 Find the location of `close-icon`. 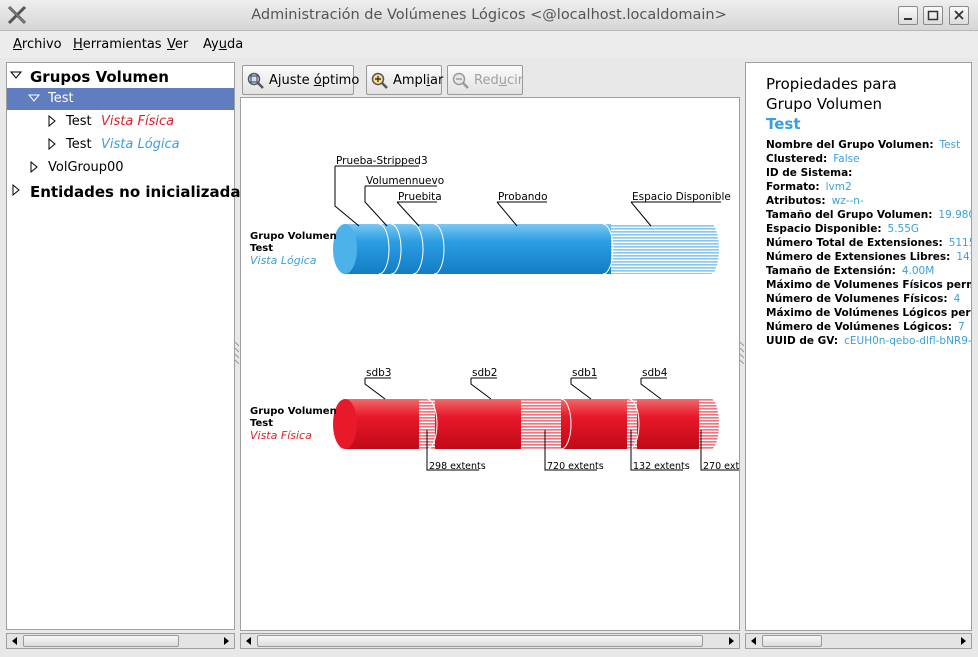

close-icon is located at coordinates (959, 15).